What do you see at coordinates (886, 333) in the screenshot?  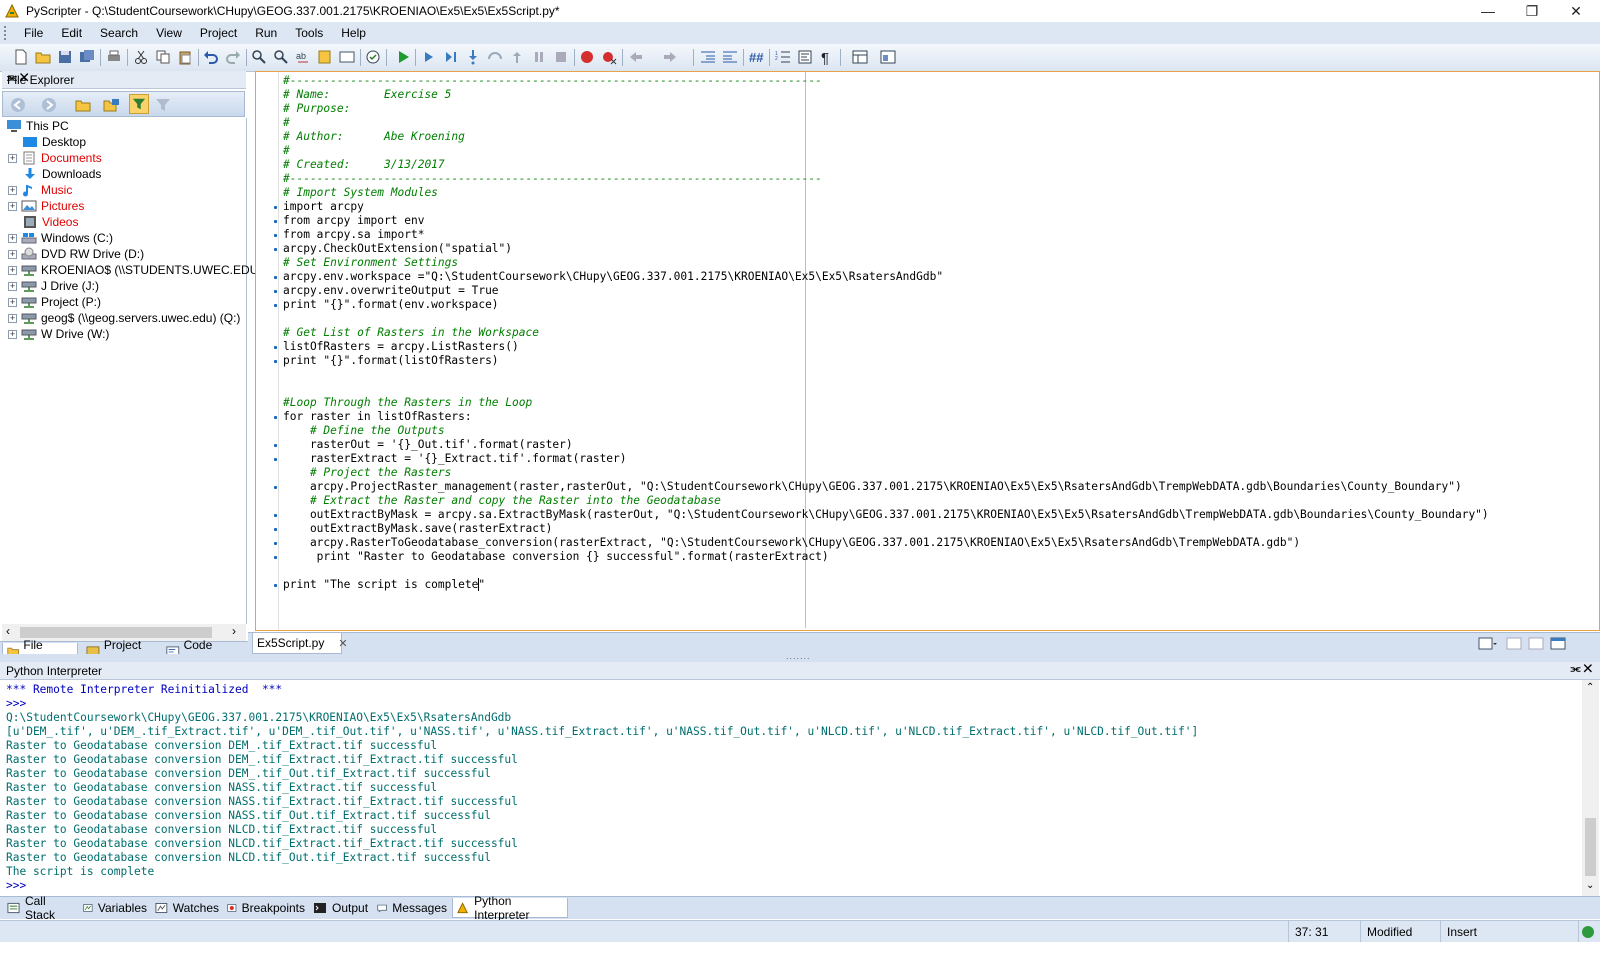 I see `code-line: # Get List of Rasters in the Workspace` at bounding box center [886, 333].